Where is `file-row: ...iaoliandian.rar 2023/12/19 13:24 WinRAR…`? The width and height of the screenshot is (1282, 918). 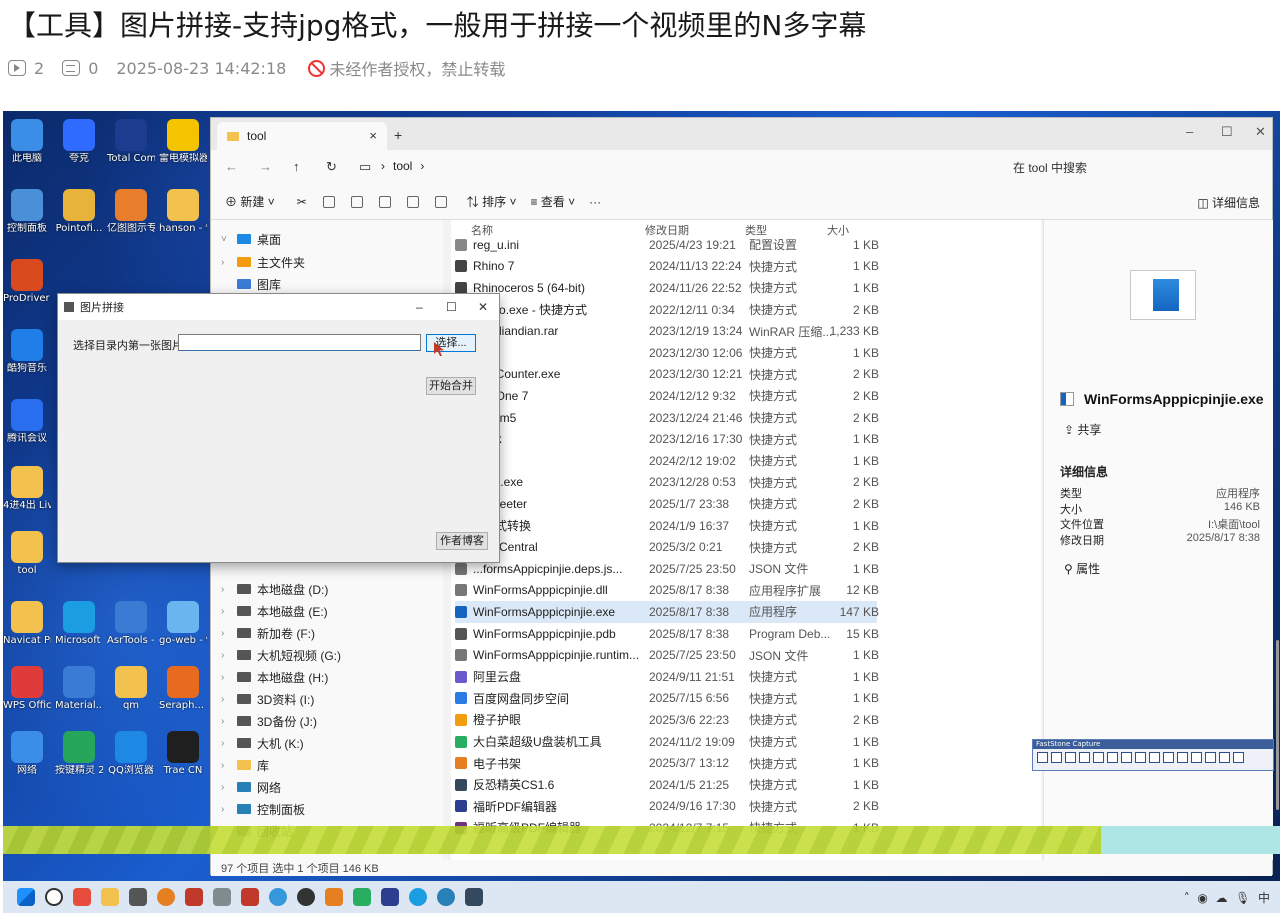
file-row: ...iaoliandian.rar 2023/12/19 13:24 WinRAR… is located at coordinates (667, 331).